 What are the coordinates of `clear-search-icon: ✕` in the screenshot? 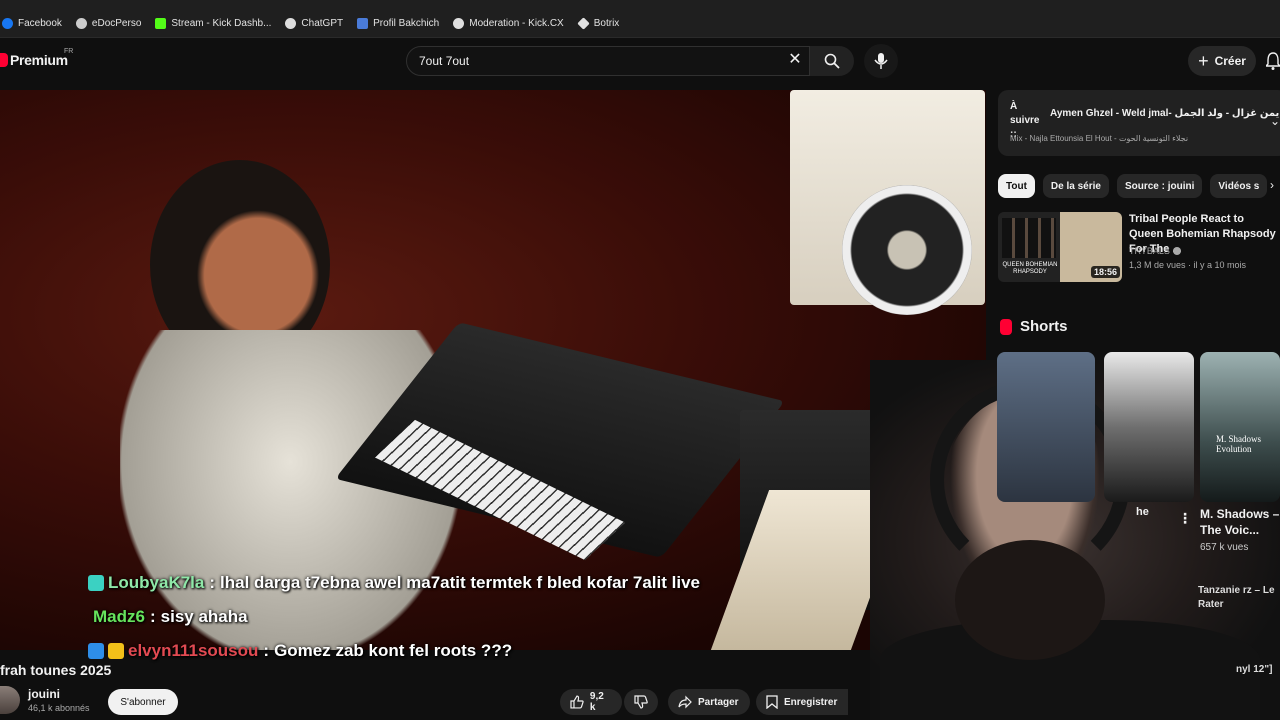 It's located at (795, 60).